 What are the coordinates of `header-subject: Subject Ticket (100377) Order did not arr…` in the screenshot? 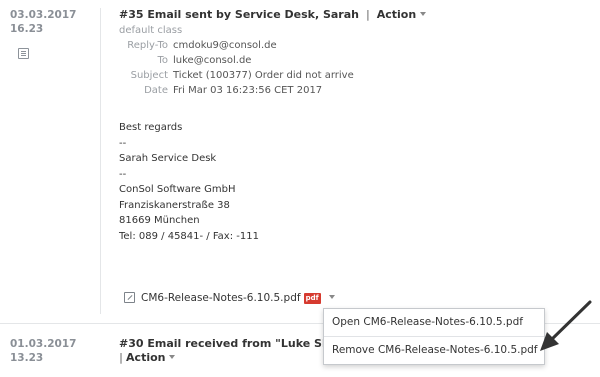 It's located at (236, 76).